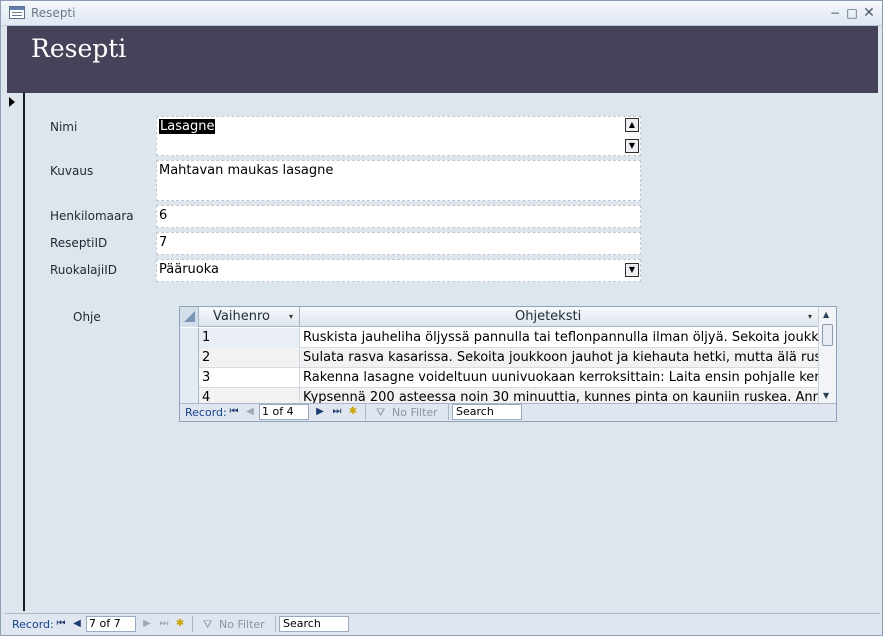 This screenshot has width=883, height=636. I want to click on record-position-field: 7 of 7, so click(111, 624).